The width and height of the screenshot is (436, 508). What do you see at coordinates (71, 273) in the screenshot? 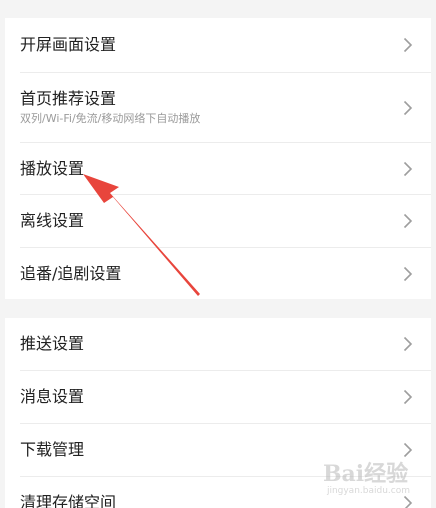
I see `setting-label: 追番/追剧设置` at bounding box center [71, 273].